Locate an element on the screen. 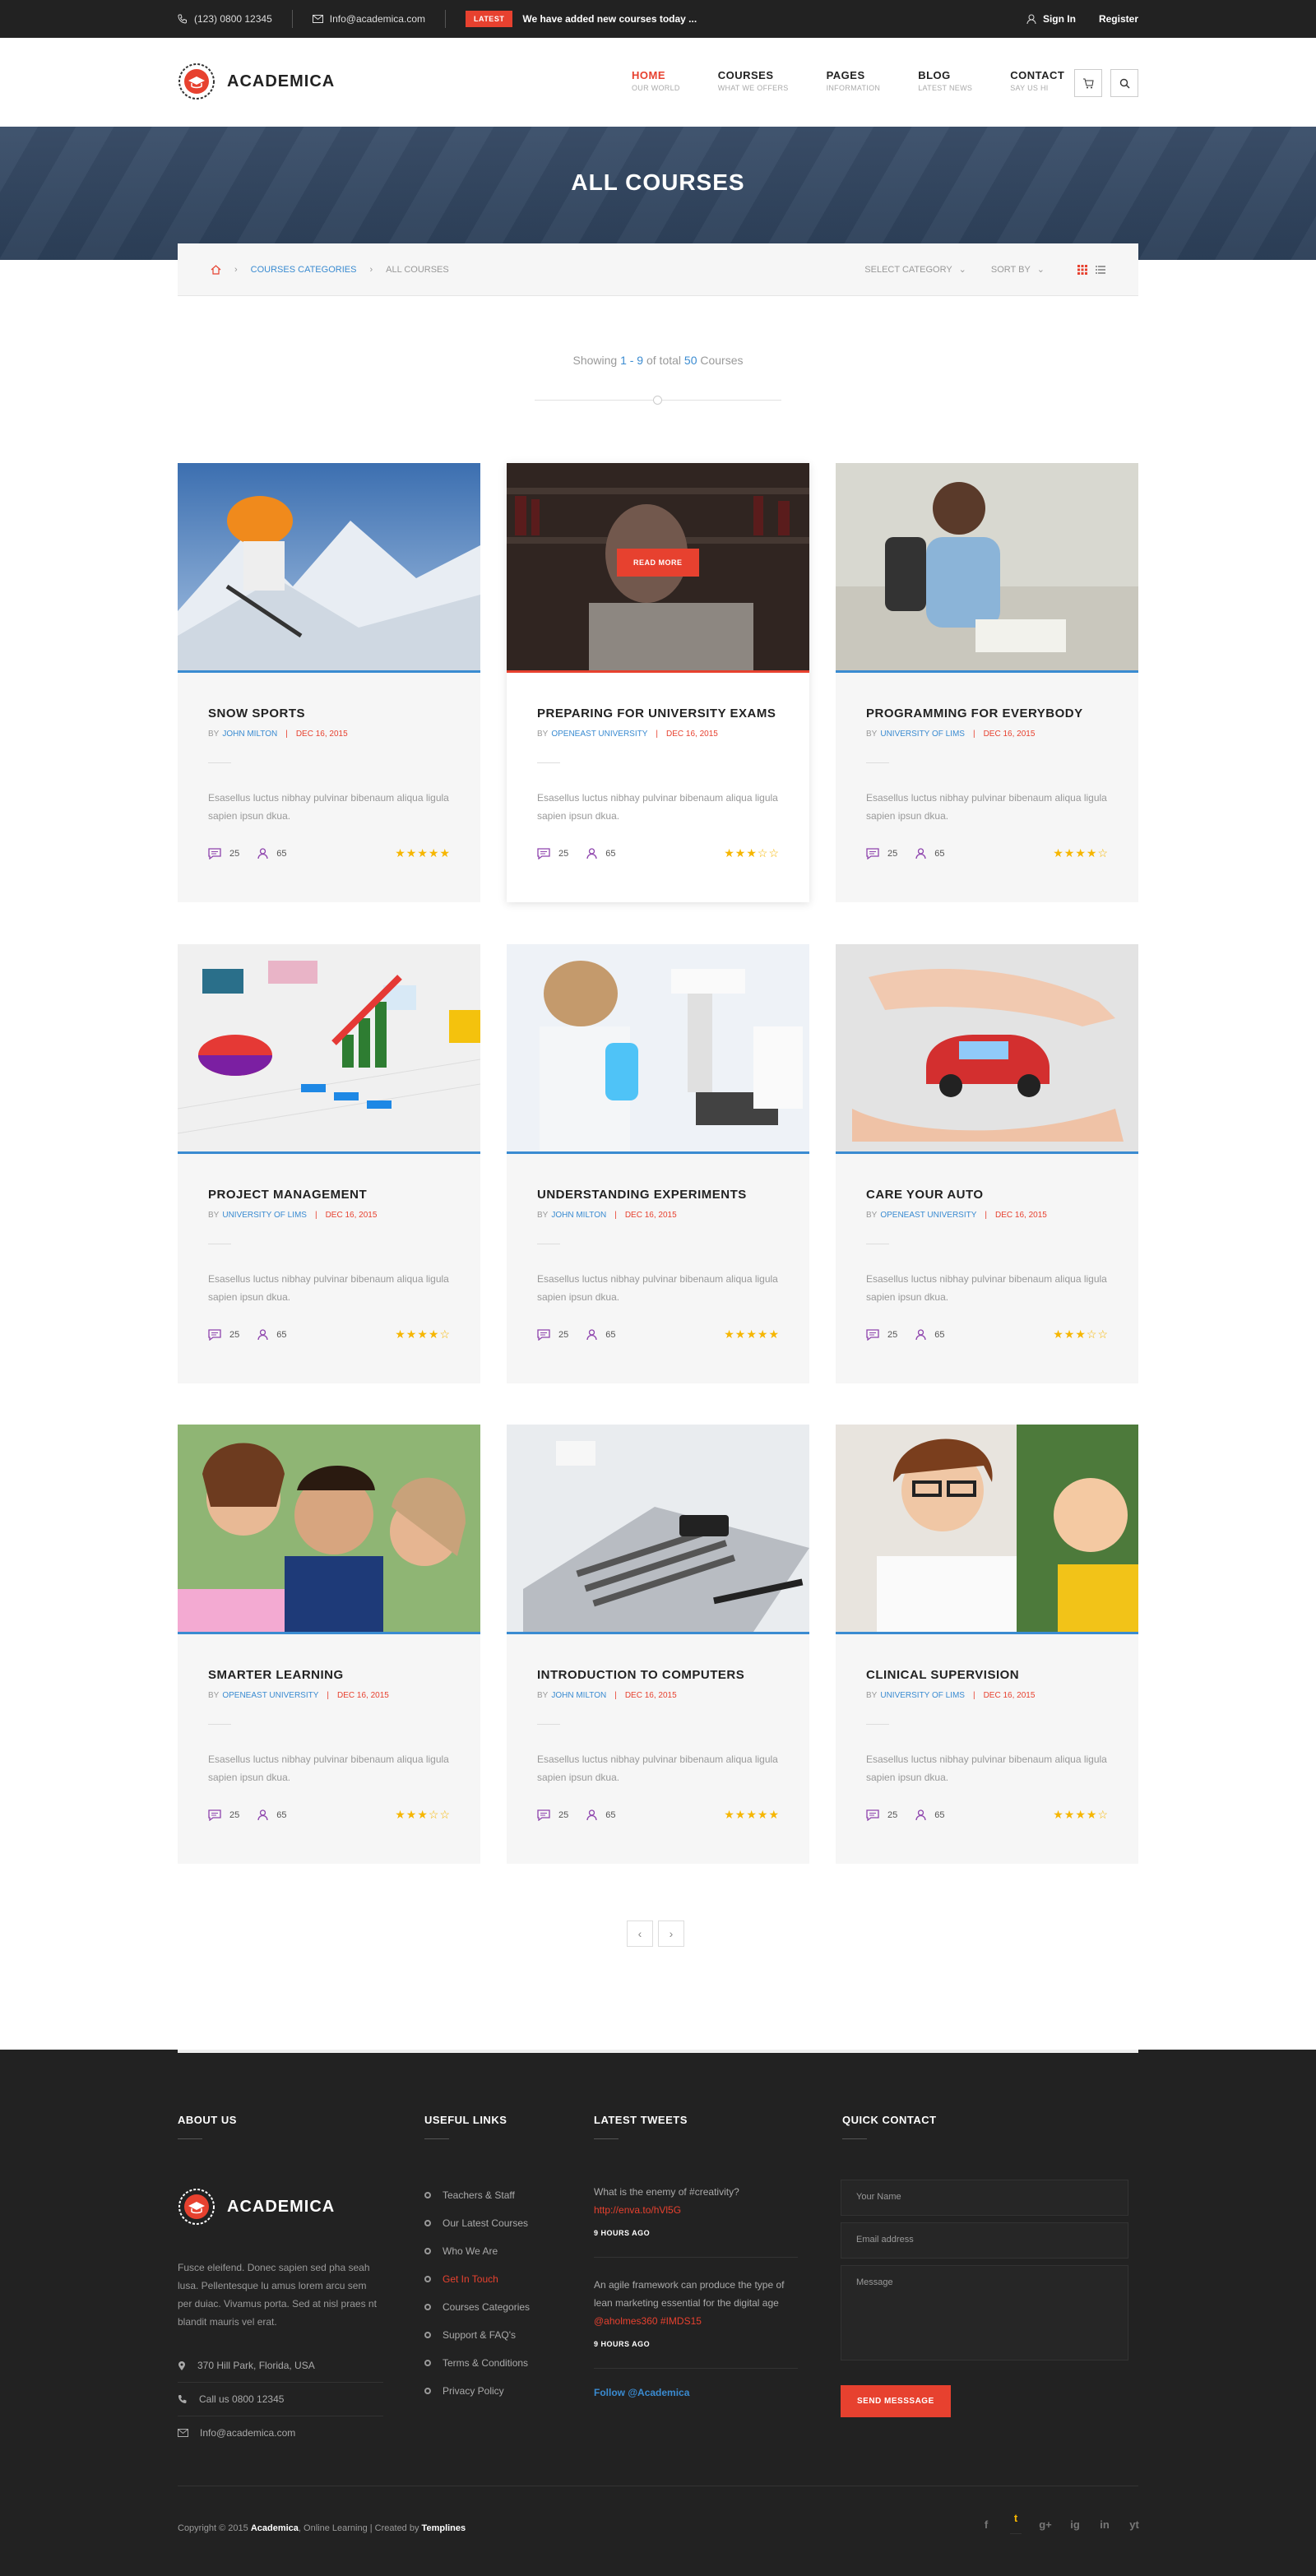 The height and width of the screenshot is (2576, 1316). prev-page-button: ‹ is located at coordinates (640, 1933).